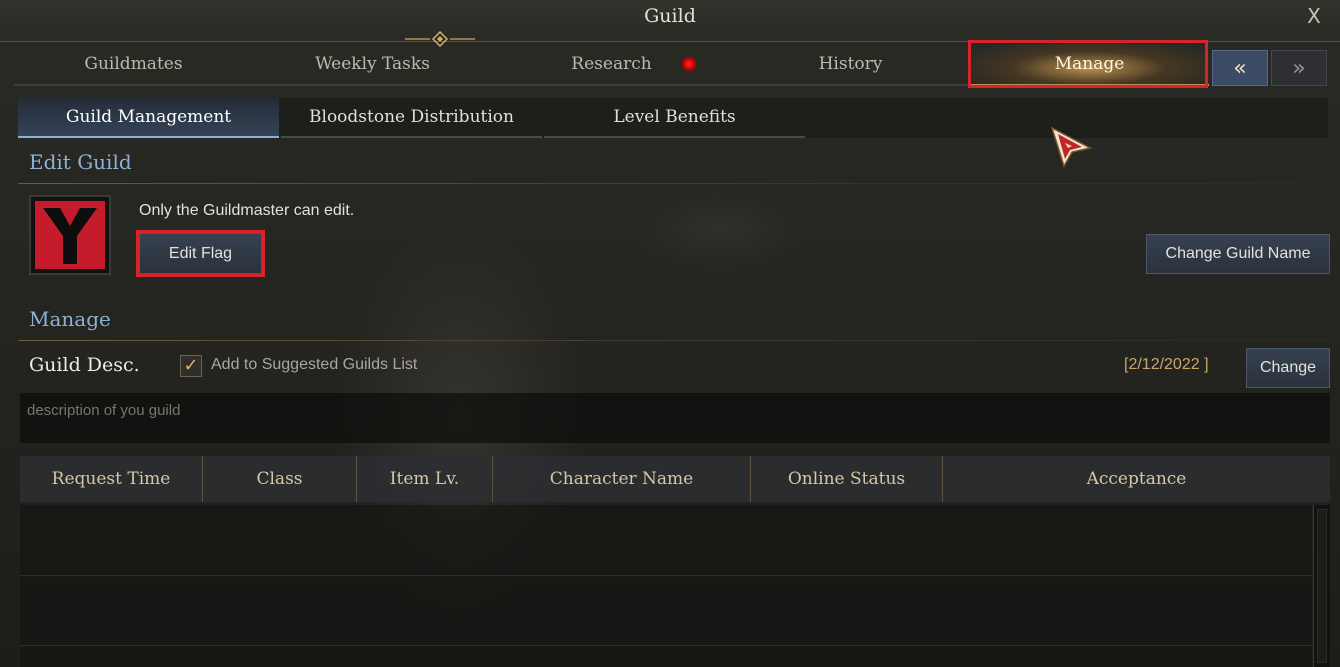 Image resolution: width=1340 pixels, height=667 pixels. What do you see at coordinates (280, 479) in the screenshot?
I see `column-class: Class` at bounding box center [280, 479].